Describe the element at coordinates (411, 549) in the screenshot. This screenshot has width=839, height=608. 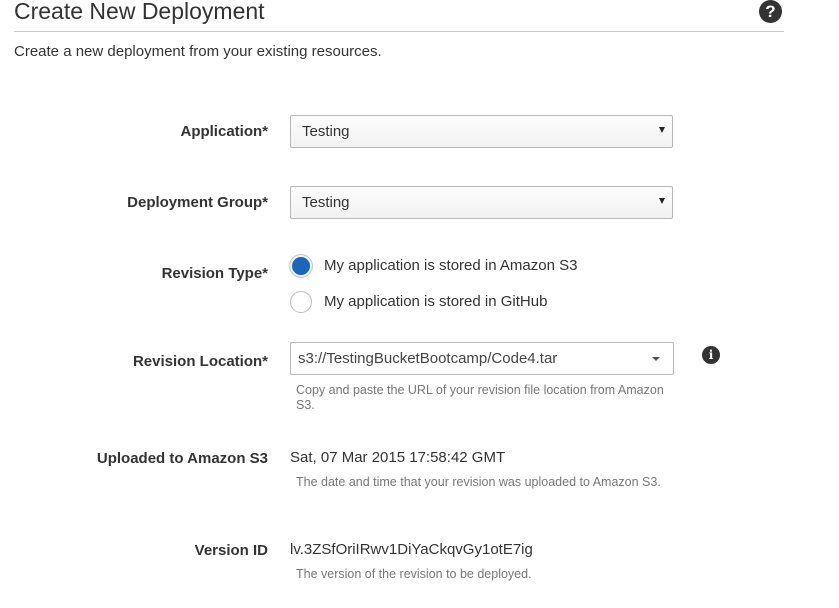
I see `version-id-value: lv.3ZSfOriIRwv1DiYaCkqvGy1otE7ig` at that location.